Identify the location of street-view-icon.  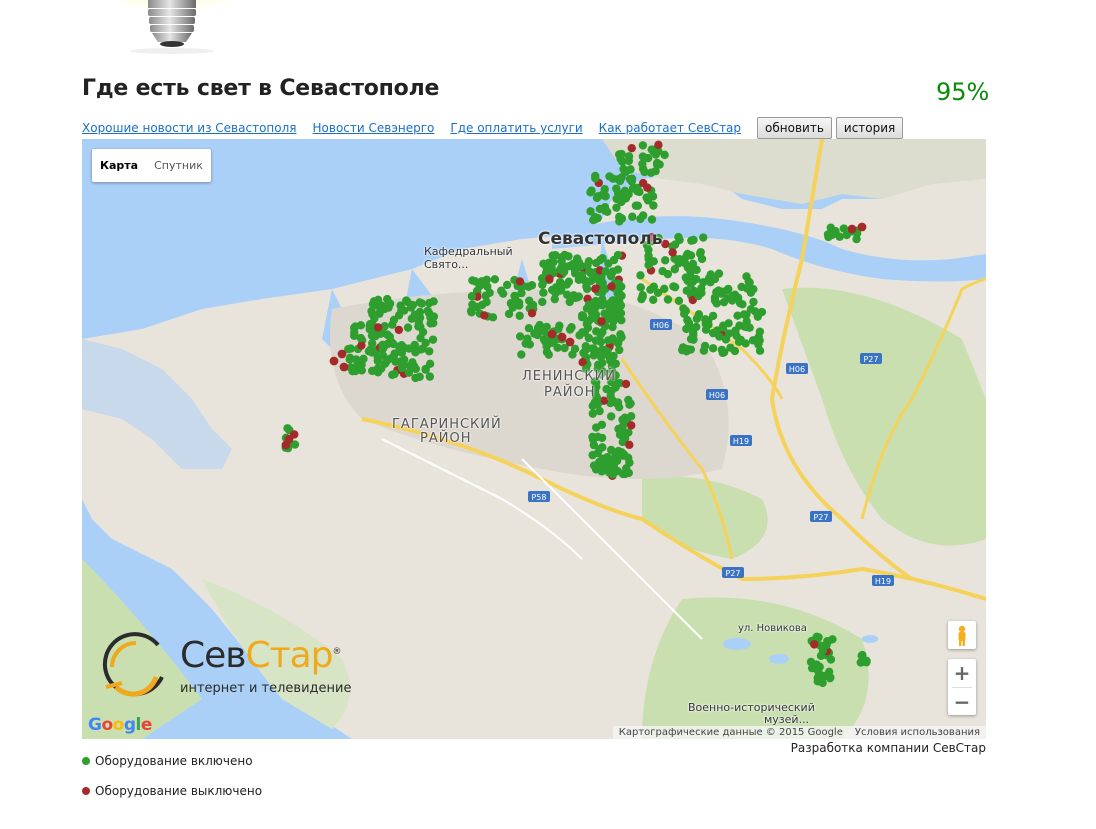
(962, 635).